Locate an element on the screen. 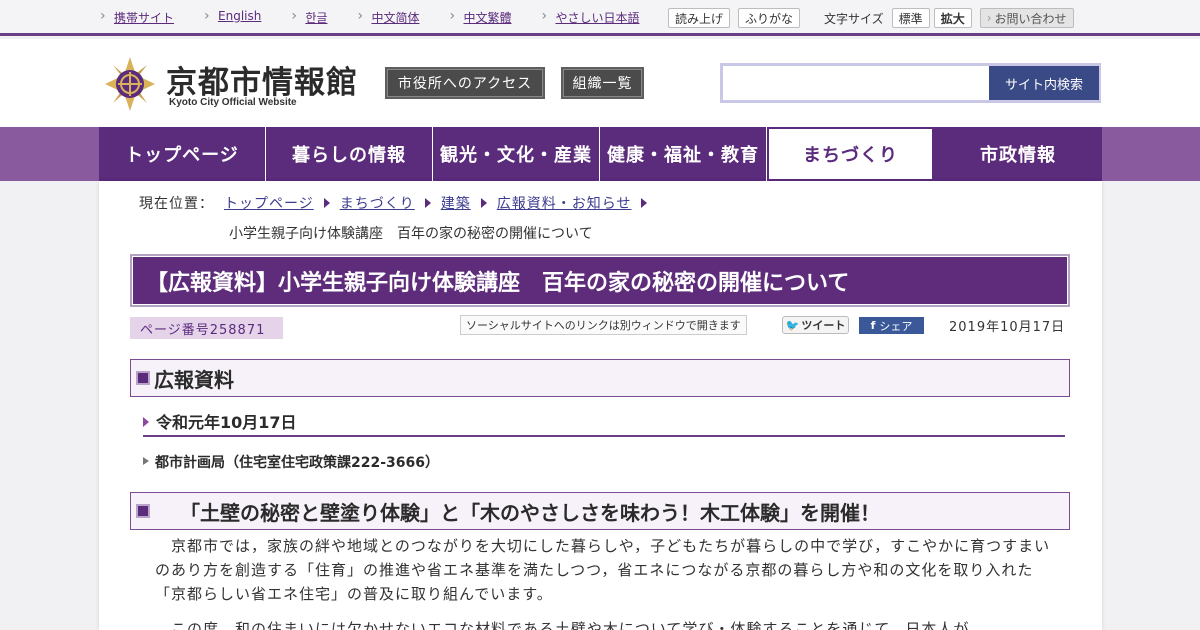 The image size is (1200, 630). heading-event: 「土壁の秘密と壁塗り体験」と「木のやさしさを味わう！木工体験」を開催！ is located at coordinates (600, 511).